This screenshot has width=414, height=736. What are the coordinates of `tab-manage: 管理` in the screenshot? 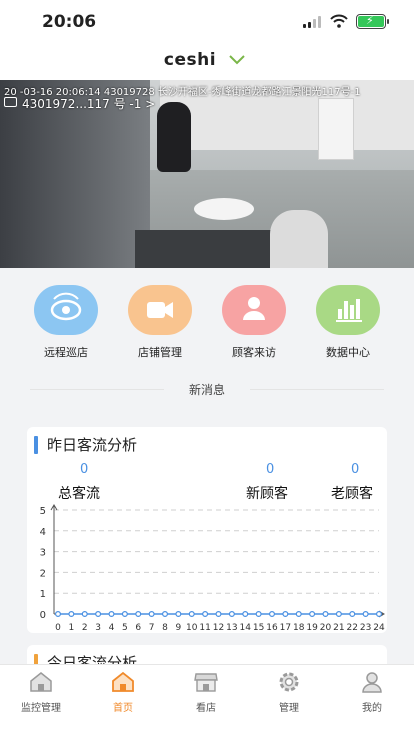 It's located at (289, 692).